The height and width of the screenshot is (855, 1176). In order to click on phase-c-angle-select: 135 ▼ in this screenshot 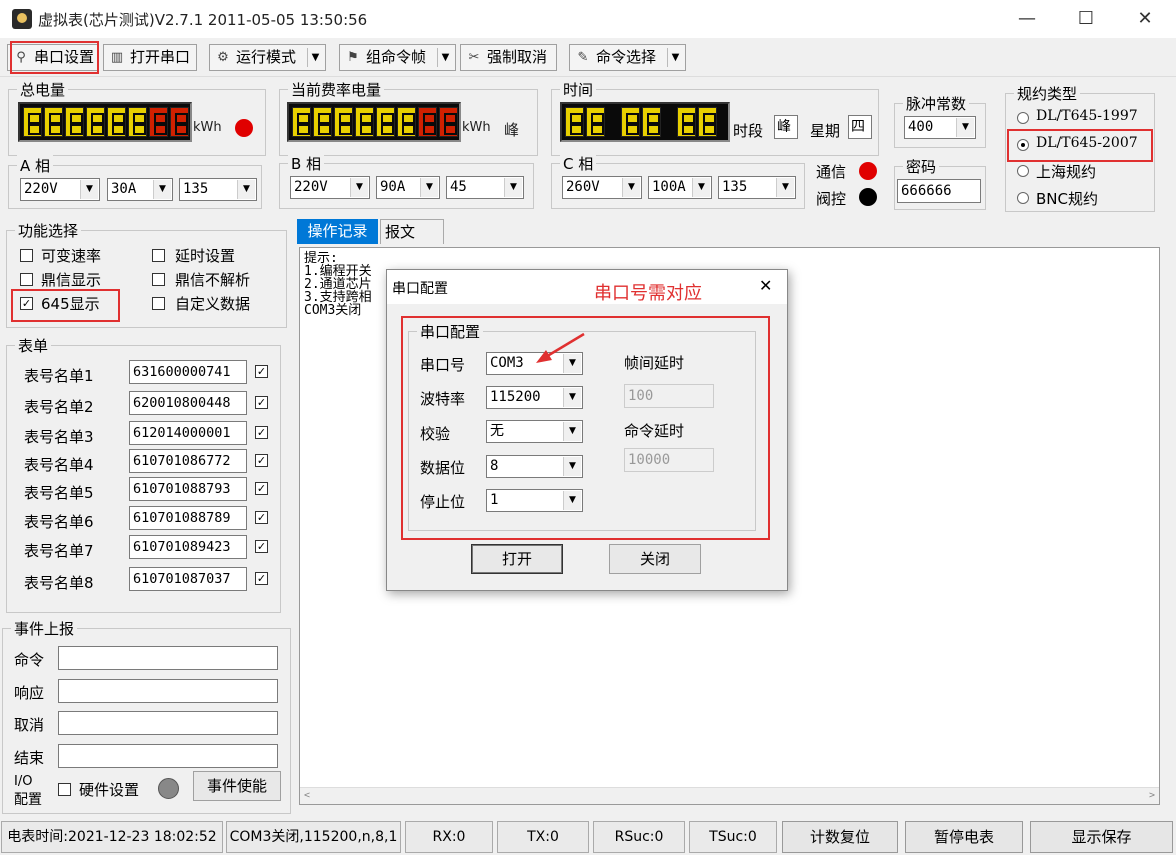, I will do `click(757, 187)`.